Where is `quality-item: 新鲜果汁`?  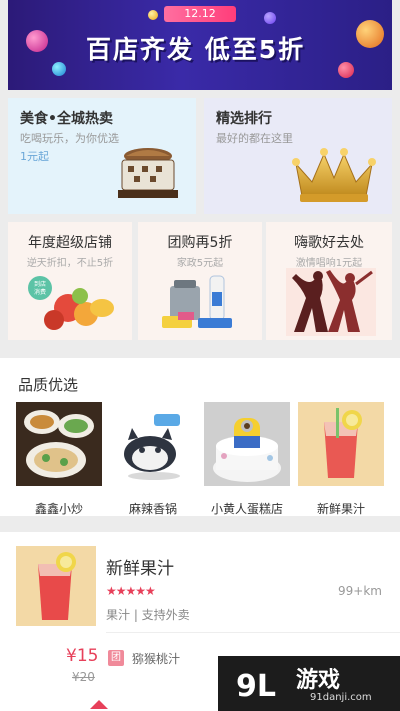
quality-item: 新鲜果汁 is located at coordinates (341, 459).